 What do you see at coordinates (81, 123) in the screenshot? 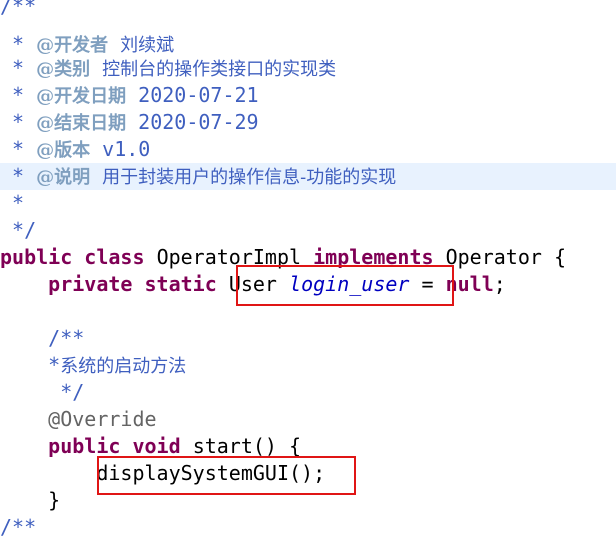
I see `end-date-tag: @结束日期` at bounding box center [81, 123].